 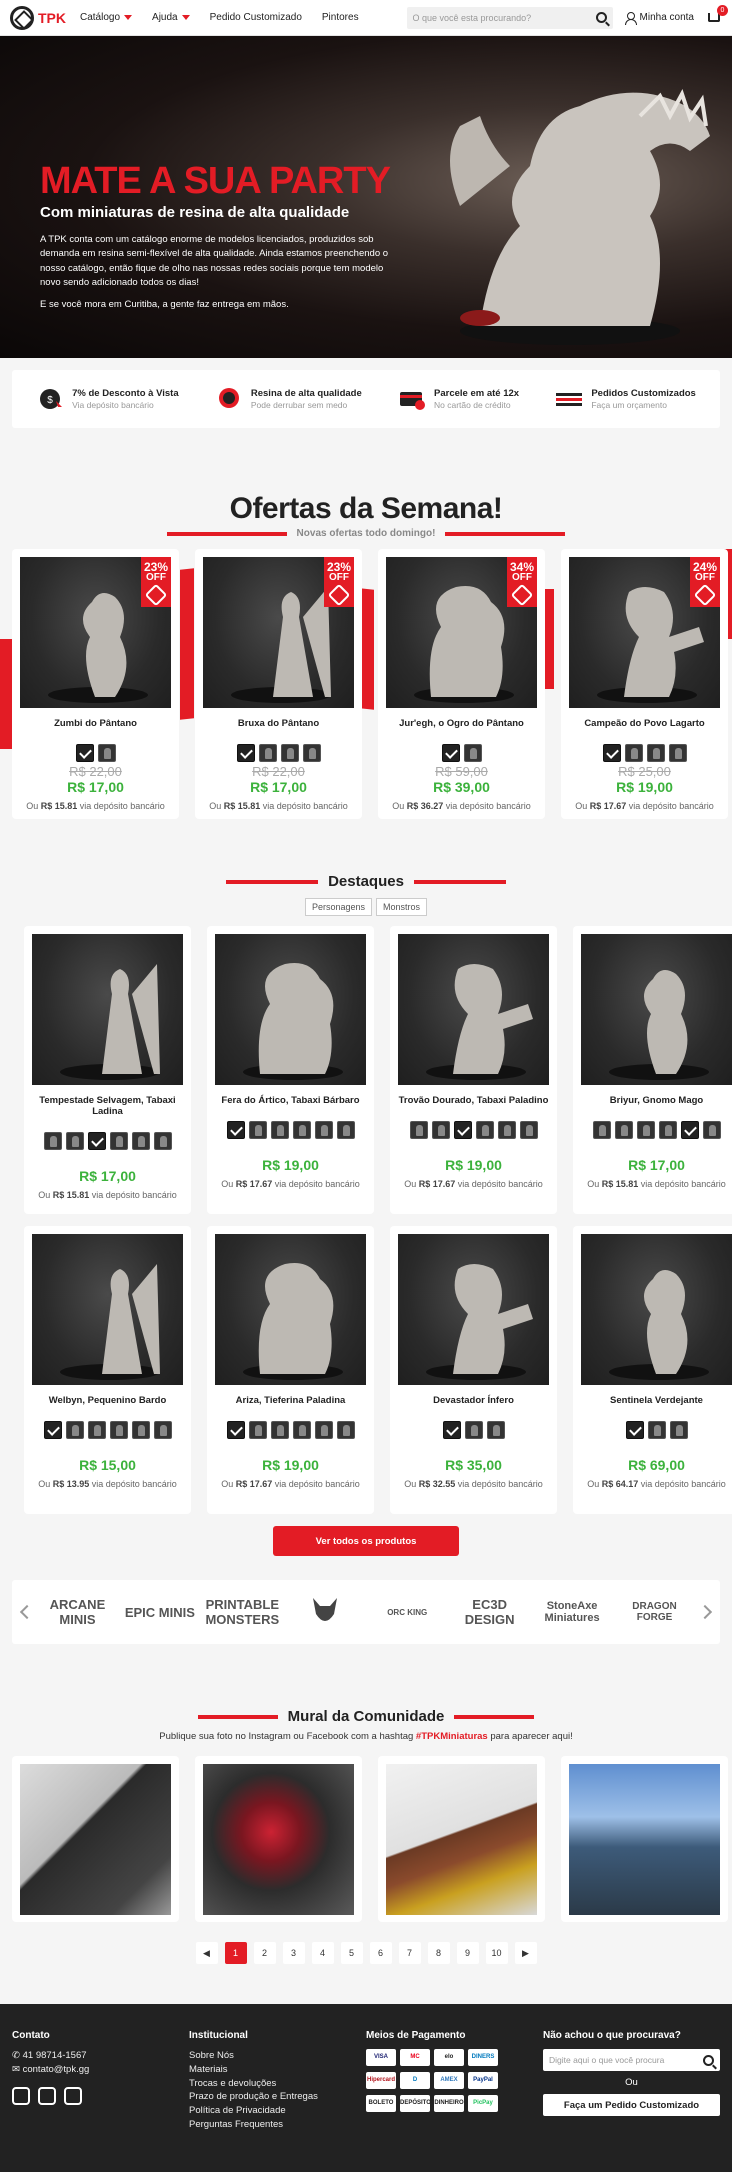 What do you see at coordinates (366, 1541) in the screenshot?
I see `view-all-products-button: Ver todos os produtos` at bounding box center [366, 1541].